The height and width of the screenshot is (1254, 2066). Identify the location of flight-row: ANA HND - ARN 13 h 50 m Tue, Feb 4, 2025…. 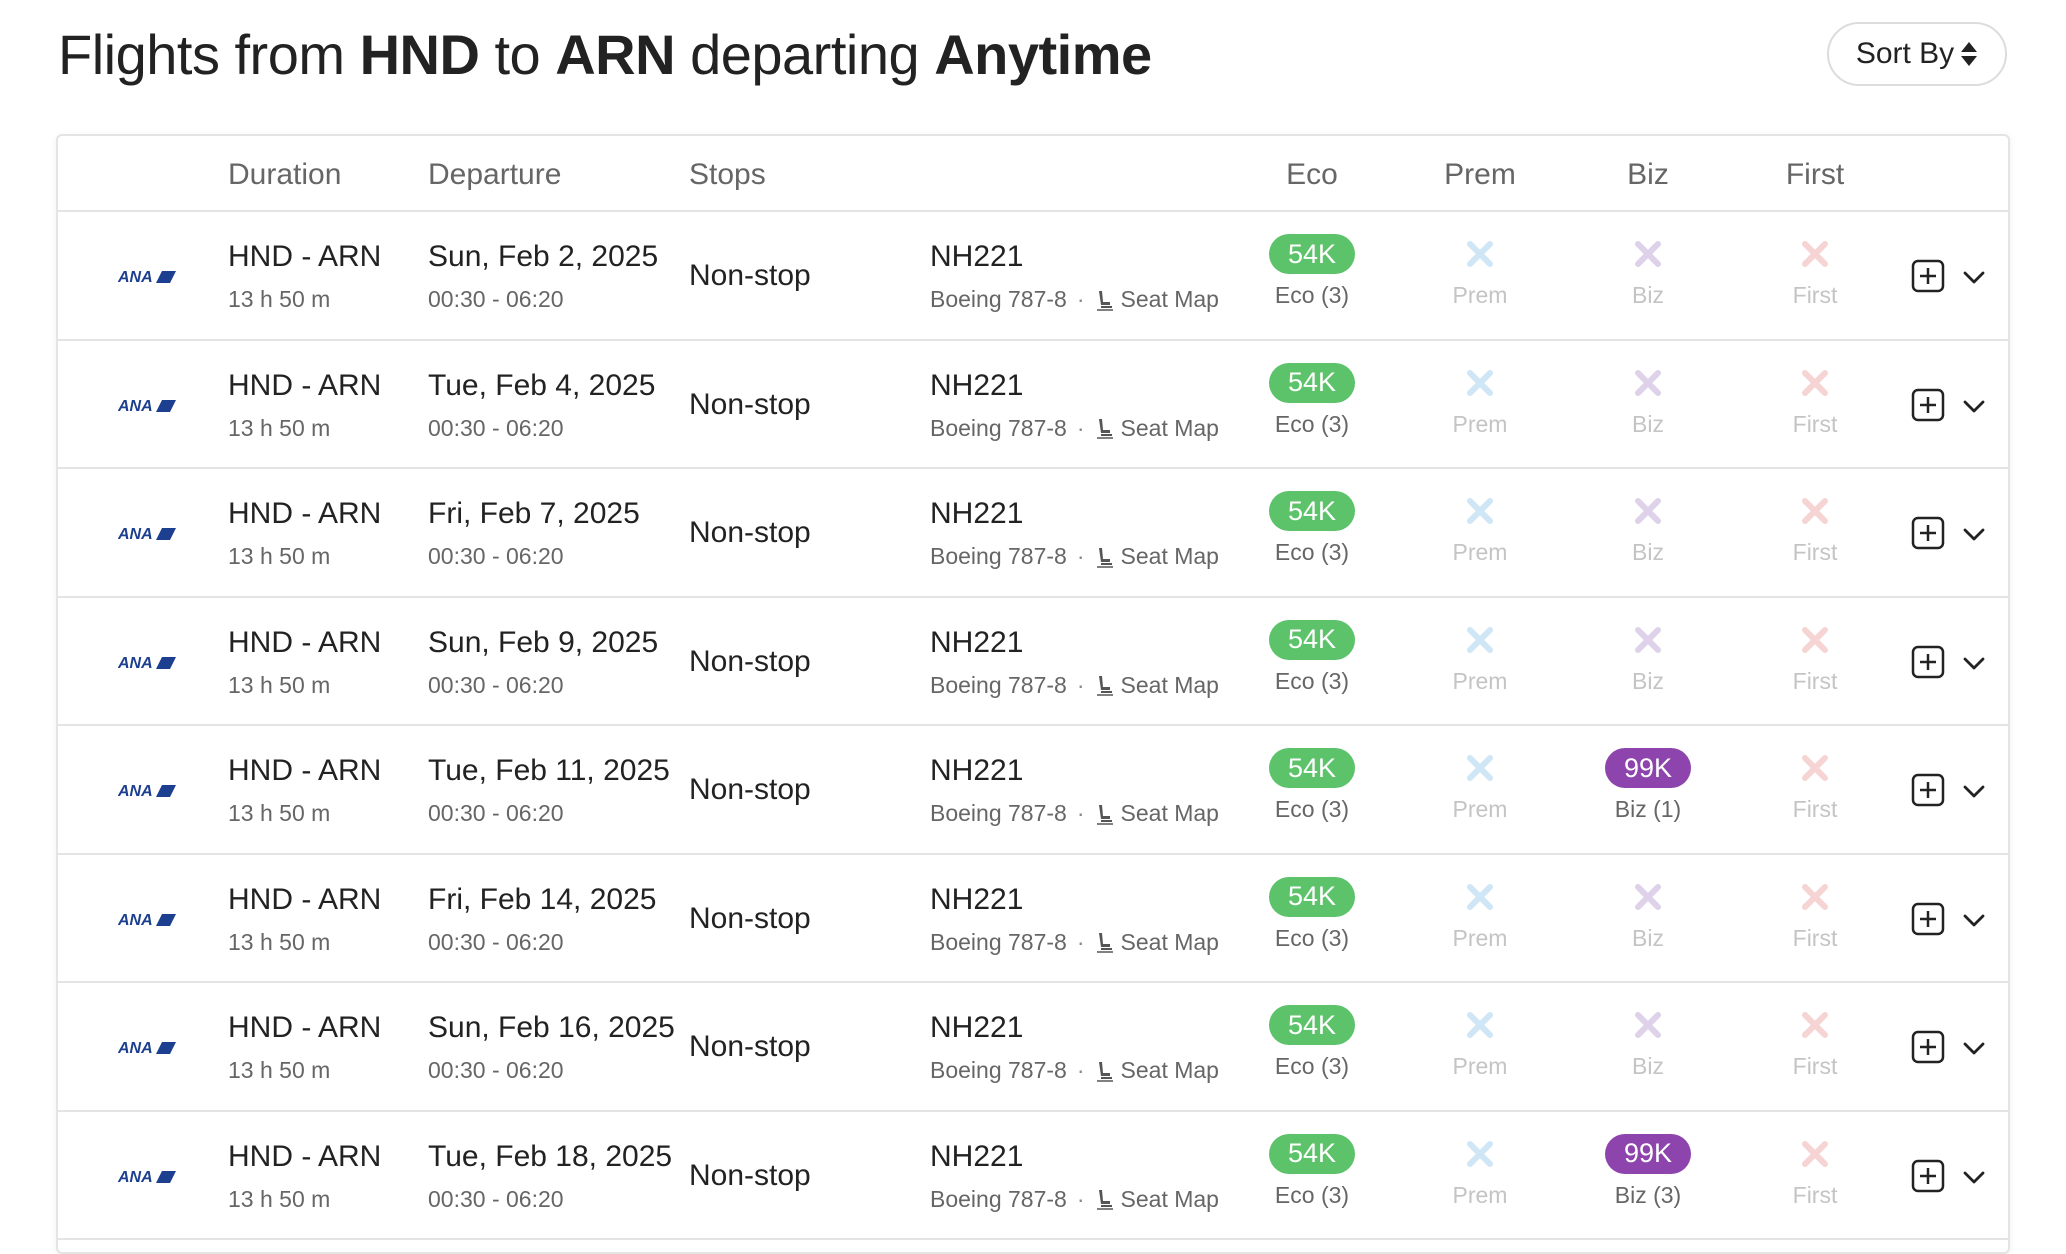
(1033, 405).